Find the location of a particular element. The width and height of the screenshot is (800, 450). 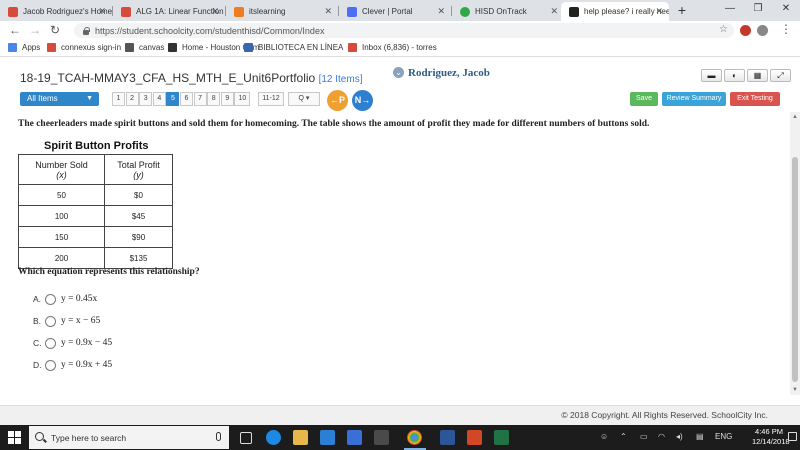

vertical-scrollbar: ▲ ▼ is located at coordinates (795, 253).